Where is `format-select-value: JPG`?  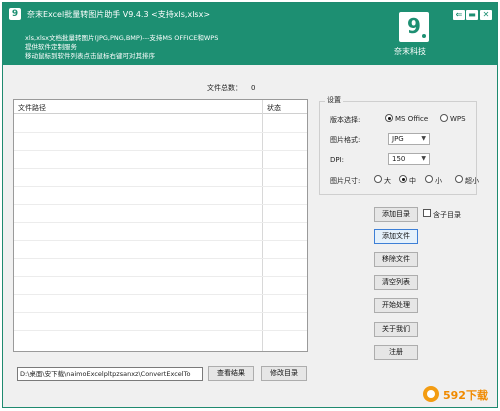 format-select-value: JPG is located at coordinates (398, 139).